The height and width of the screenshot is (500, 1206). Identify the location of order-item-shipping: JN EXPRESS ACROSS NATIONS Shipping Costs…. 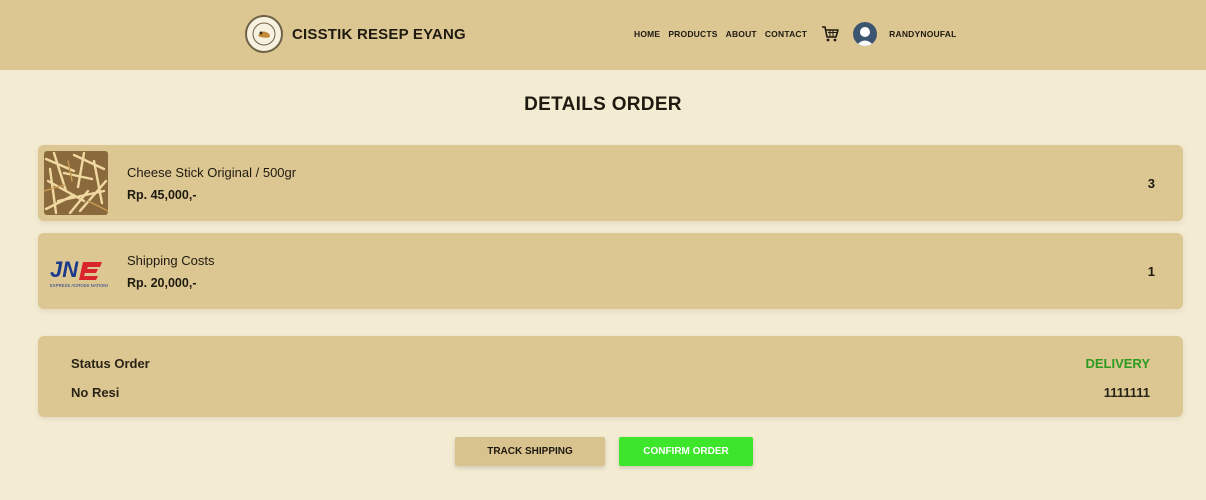
(610, 271).